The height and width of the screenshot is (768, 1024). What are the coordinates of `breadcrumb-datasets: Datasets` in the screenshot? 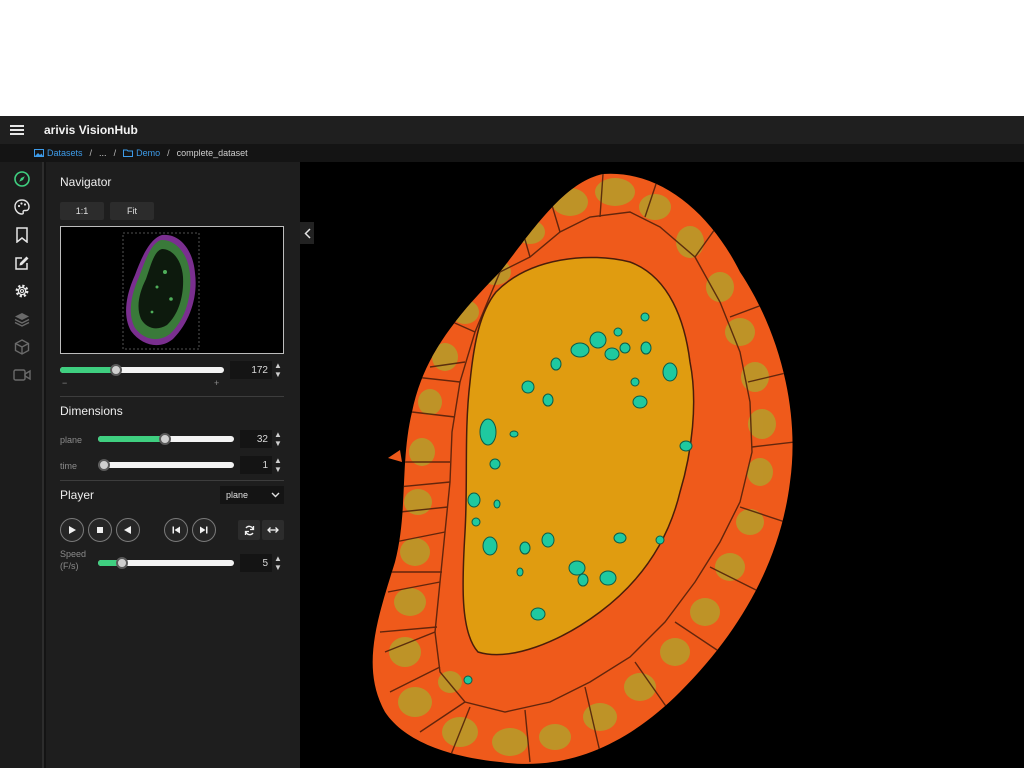 It's located at (58, 153).